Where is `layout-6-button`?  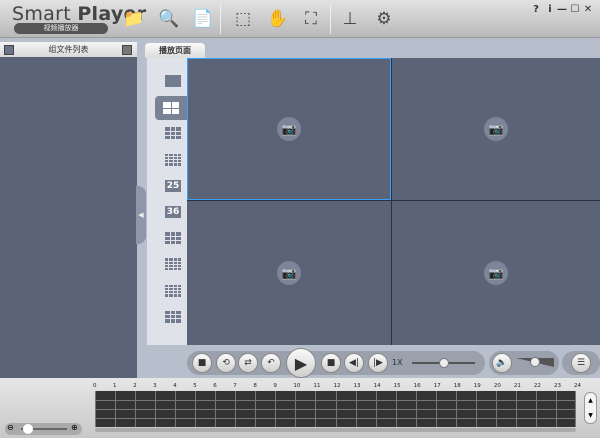 layout-6-button is located at coordinates (173, 238).